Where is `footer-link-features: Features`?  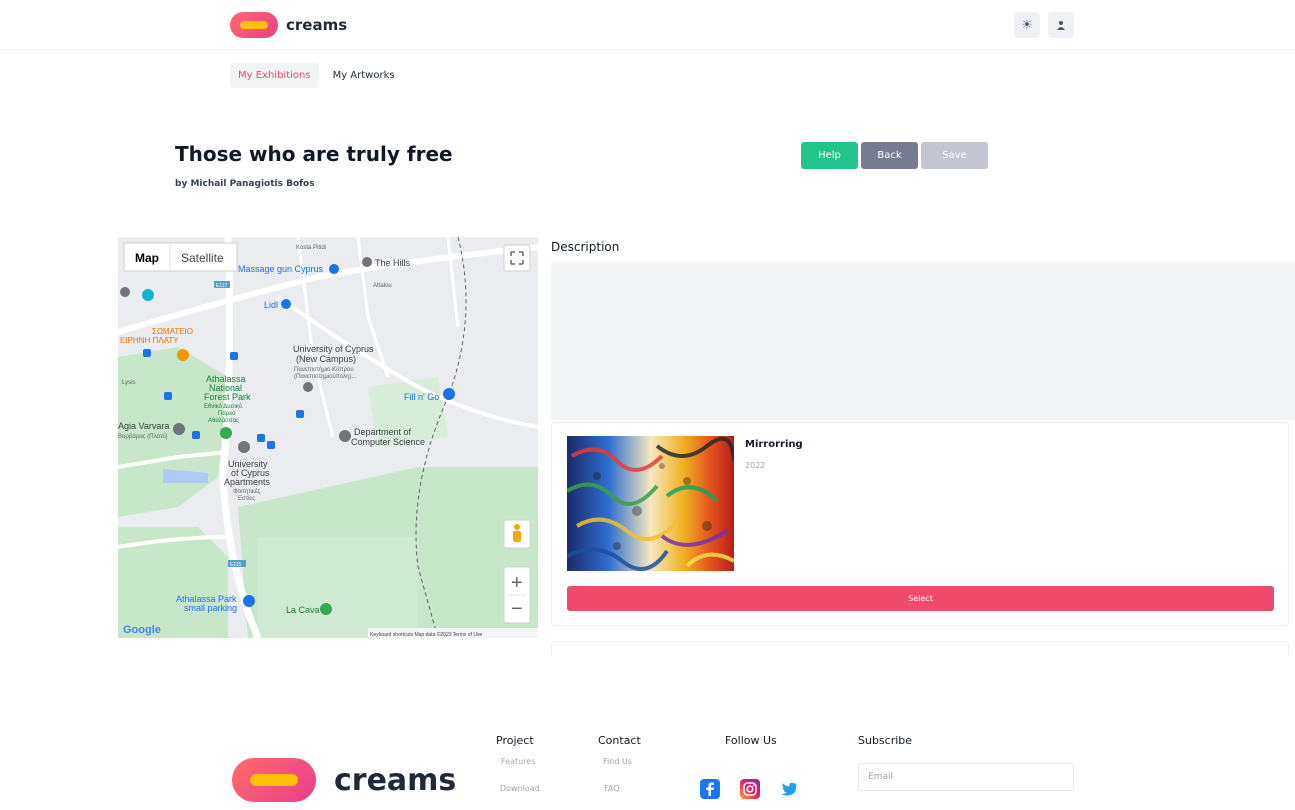 footer-link-features: Features is located at coordinates (518, 761).